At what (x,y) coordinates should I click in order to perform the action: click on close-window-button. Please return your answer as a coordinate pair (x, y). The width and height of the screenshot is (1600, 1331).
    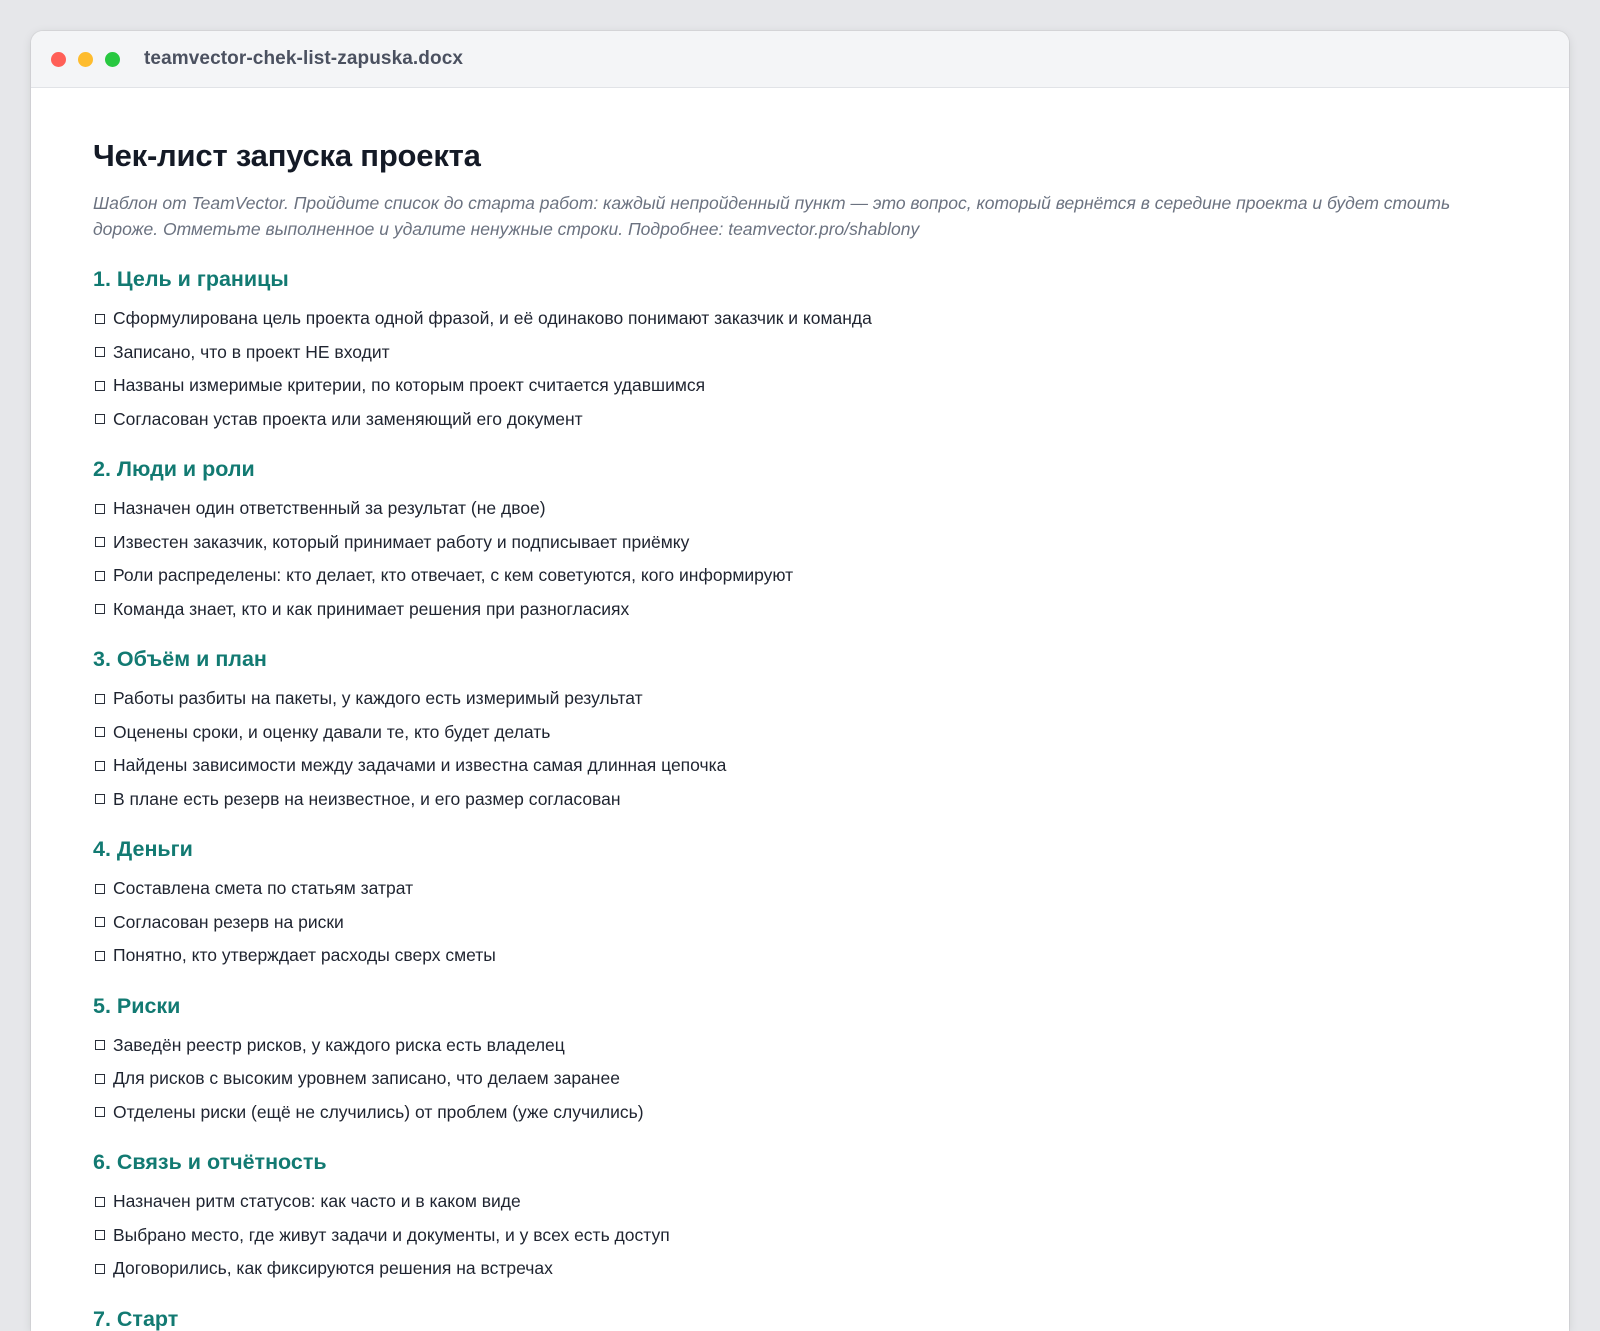
    Looking at the image, I should click on (58, 59).